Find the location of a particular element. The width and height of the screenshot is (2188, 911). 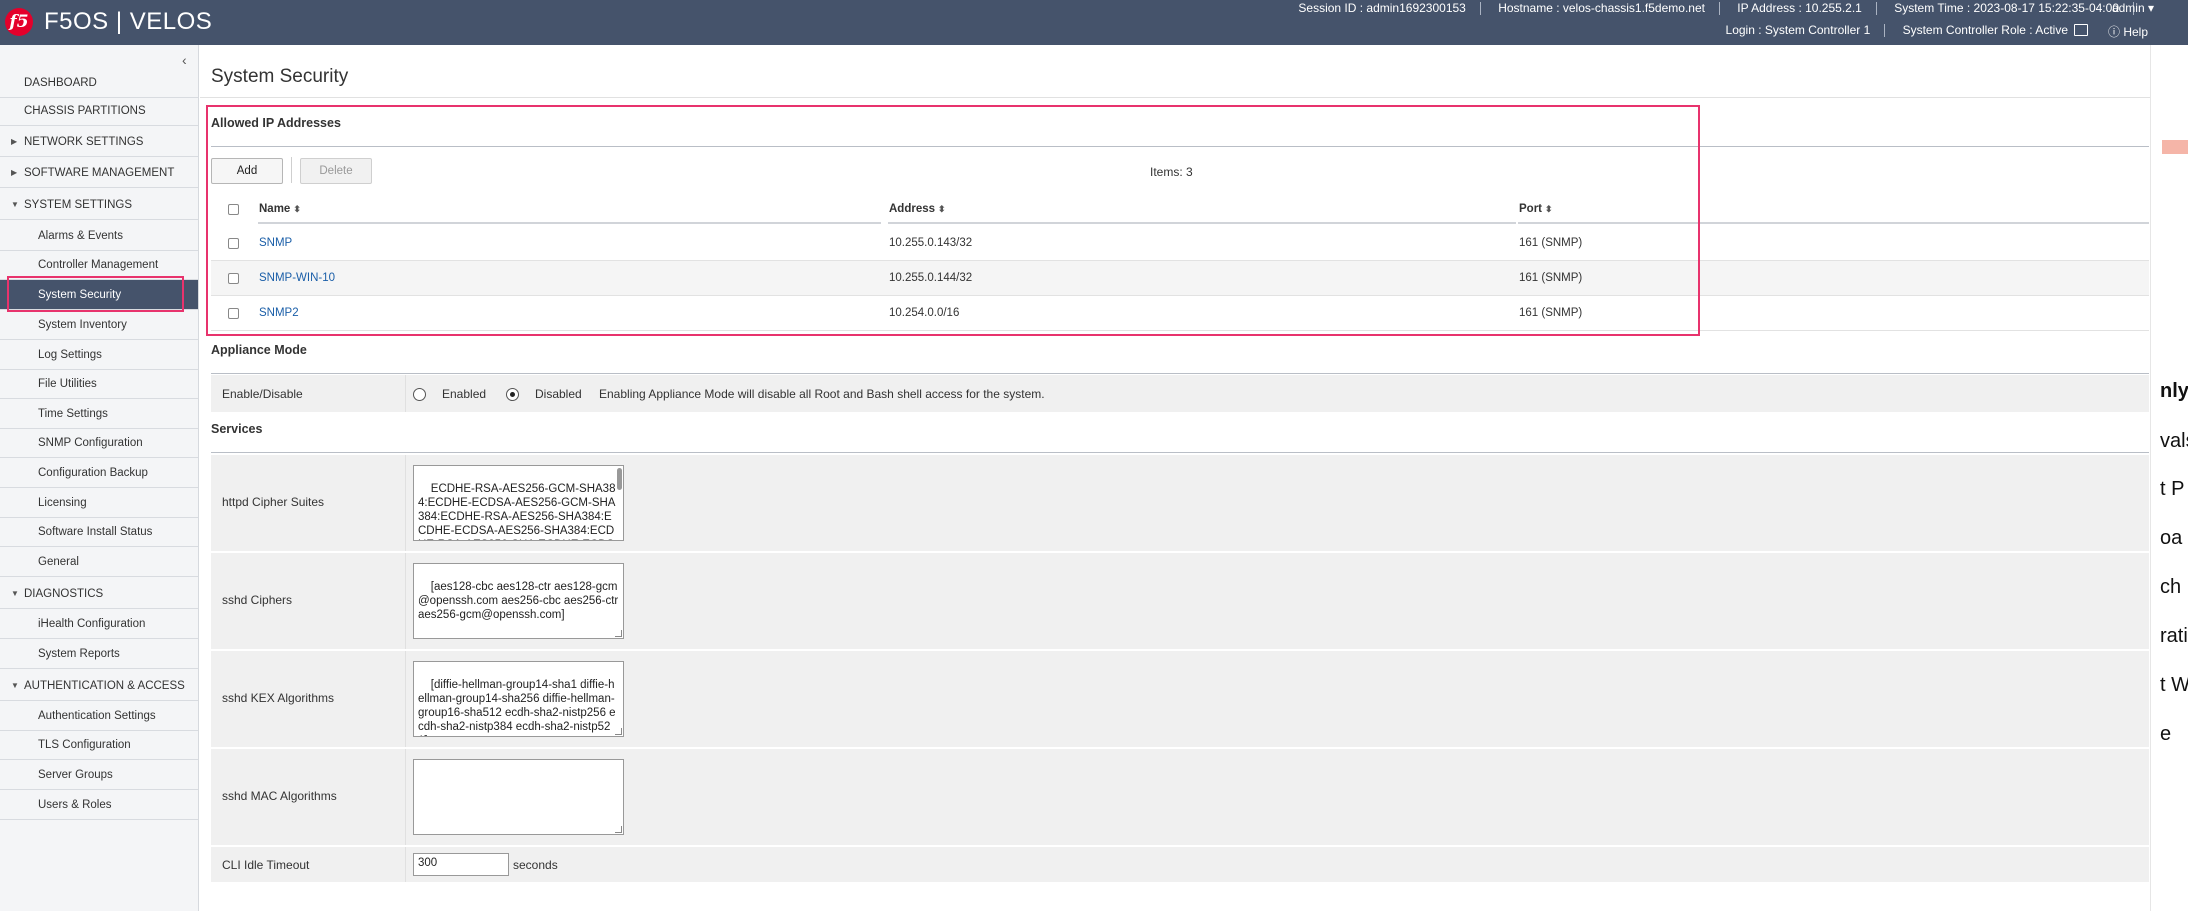

sshd-kex-label: sshd KEX Algorithms is located at coordinates (278, 698).